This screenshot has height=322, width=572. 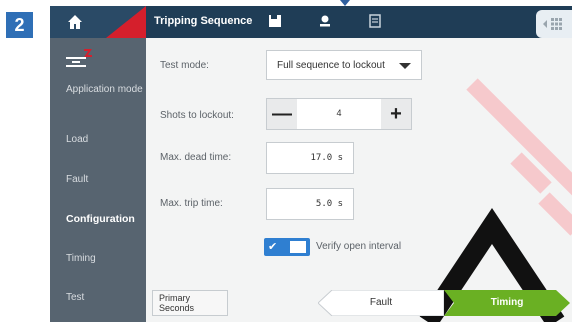 I want to click on max-trip-time-label: Max. trip time:, so click(x=191, y=203).